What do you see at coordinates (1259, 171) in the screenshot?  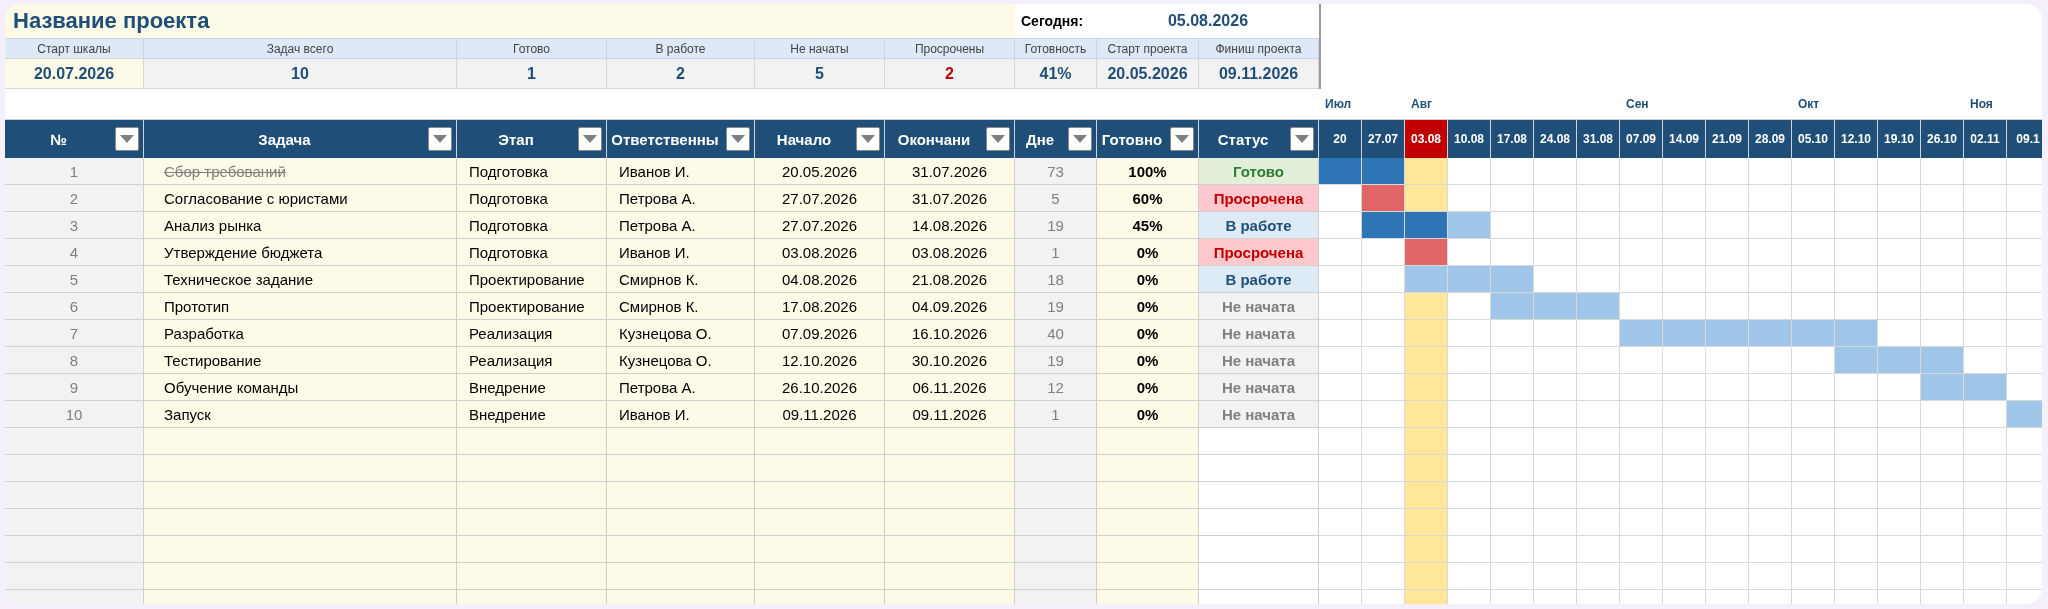 I see `status-label: Готово` at bounding box center [1259, 171].